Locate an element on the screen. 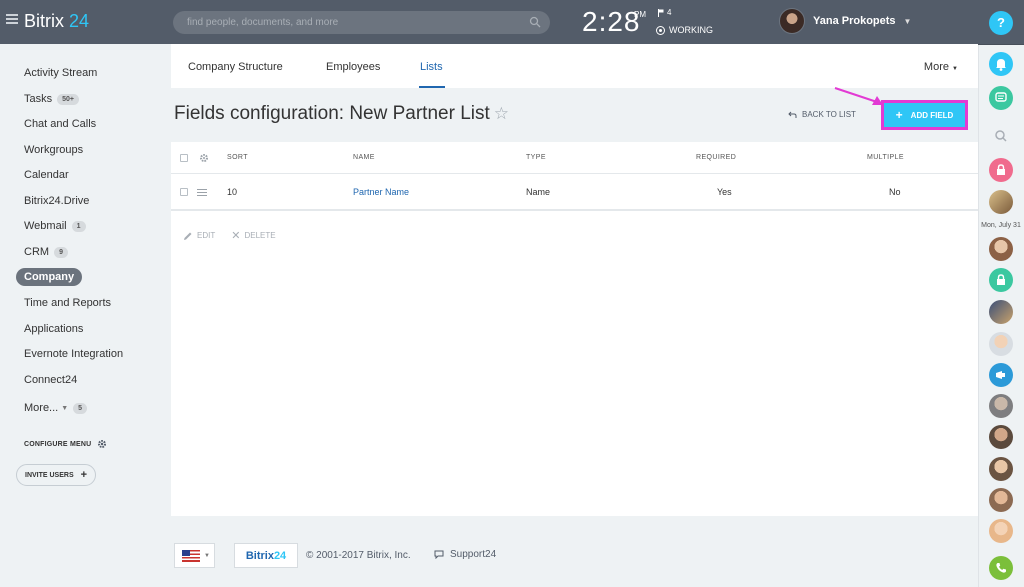 This screenshot has height=587, width=1024. highlight-arrow-icon is located at coordinates (858, 96).